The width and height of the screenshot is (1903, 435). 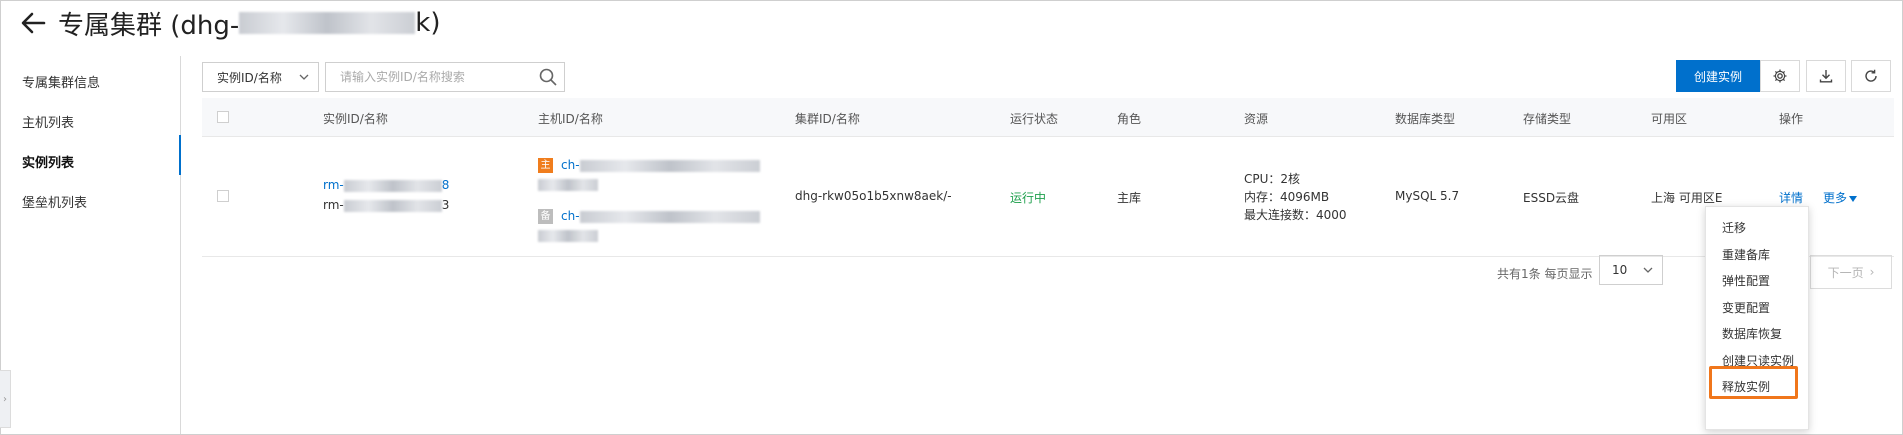 What do you see at coordinates (570, 216) in the screenshot?
I see `host-backup-link: ch-` at bounding box center [570, 216].